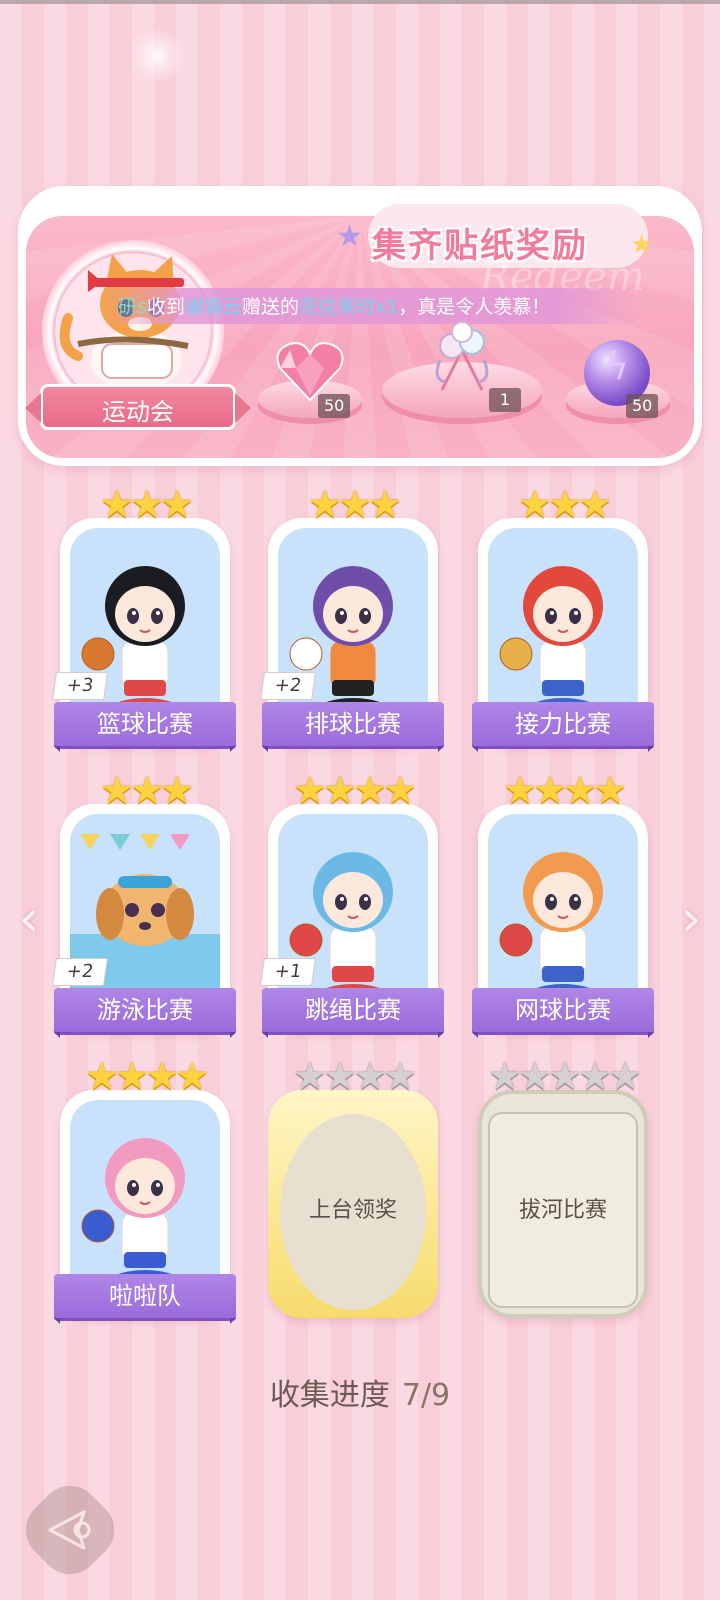 Image resolution: width=720 pixels, height=1600 pixels. Describe the element at coordinates (352, 1210) in the screenshot. I see `locked-card-label: 上台领奖` at that location.